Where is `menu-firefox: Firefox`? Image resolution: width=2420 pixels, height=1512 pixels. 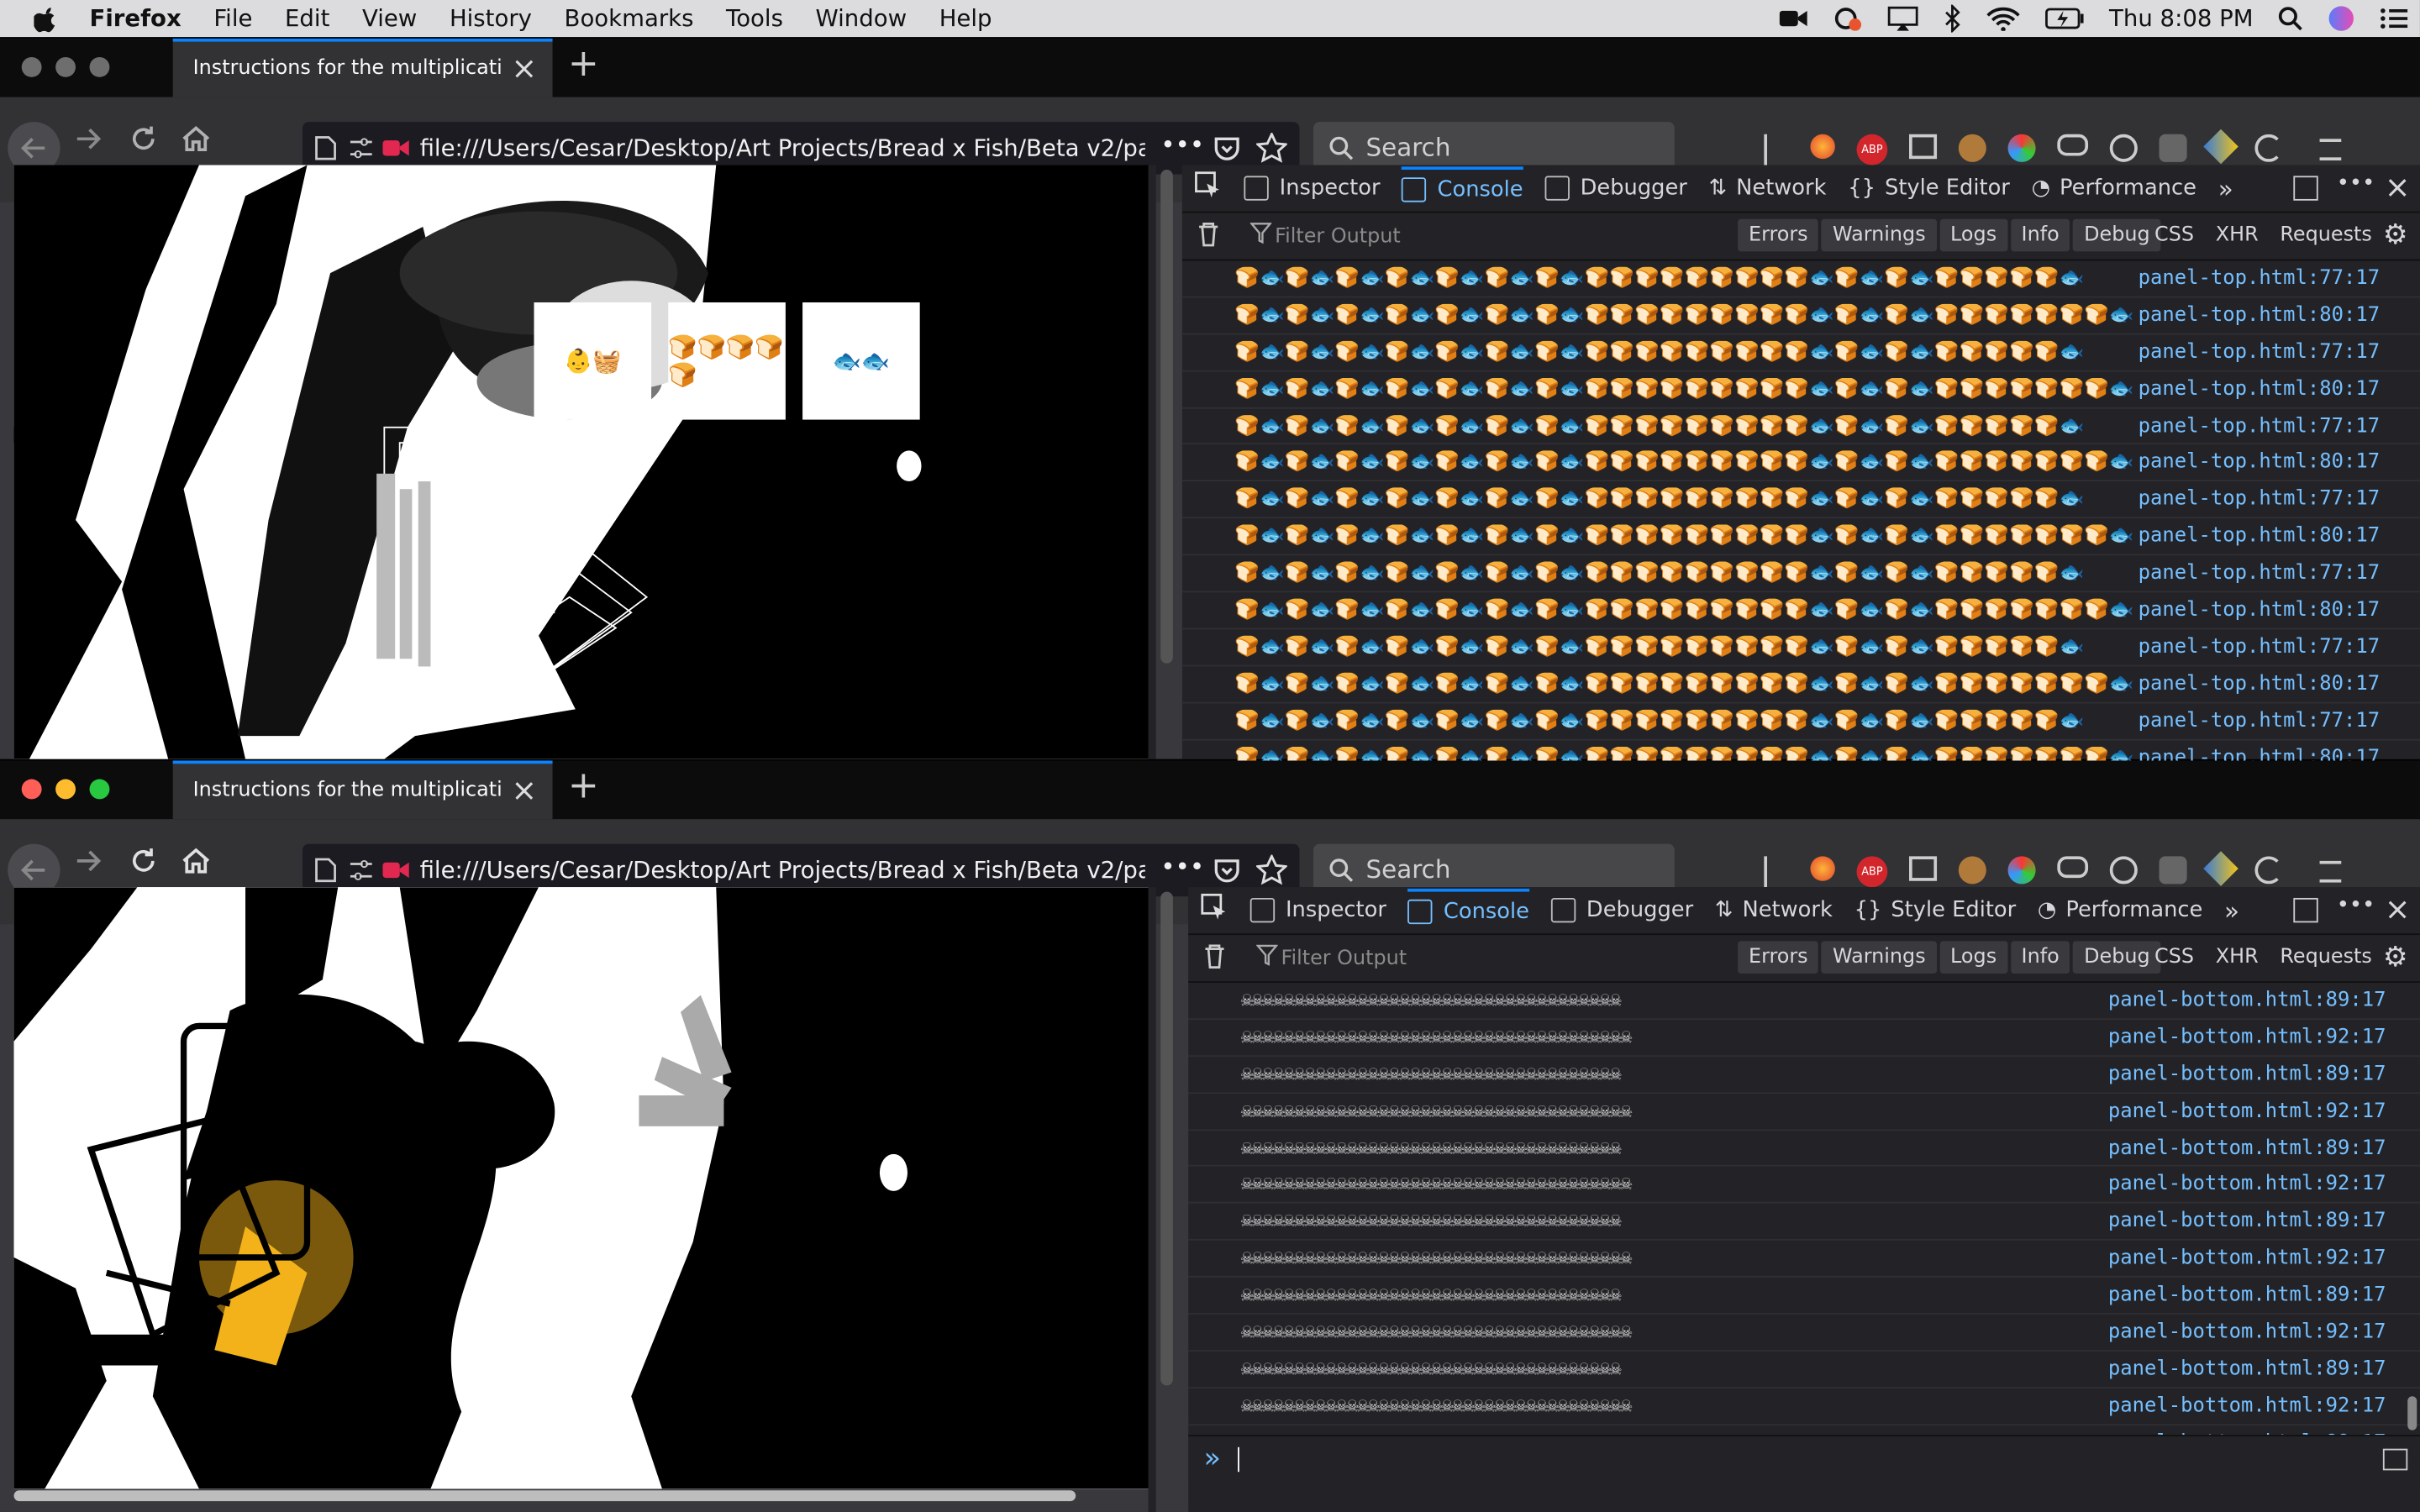 menu-firefox: Firefox is located at coordinates (136, 19).